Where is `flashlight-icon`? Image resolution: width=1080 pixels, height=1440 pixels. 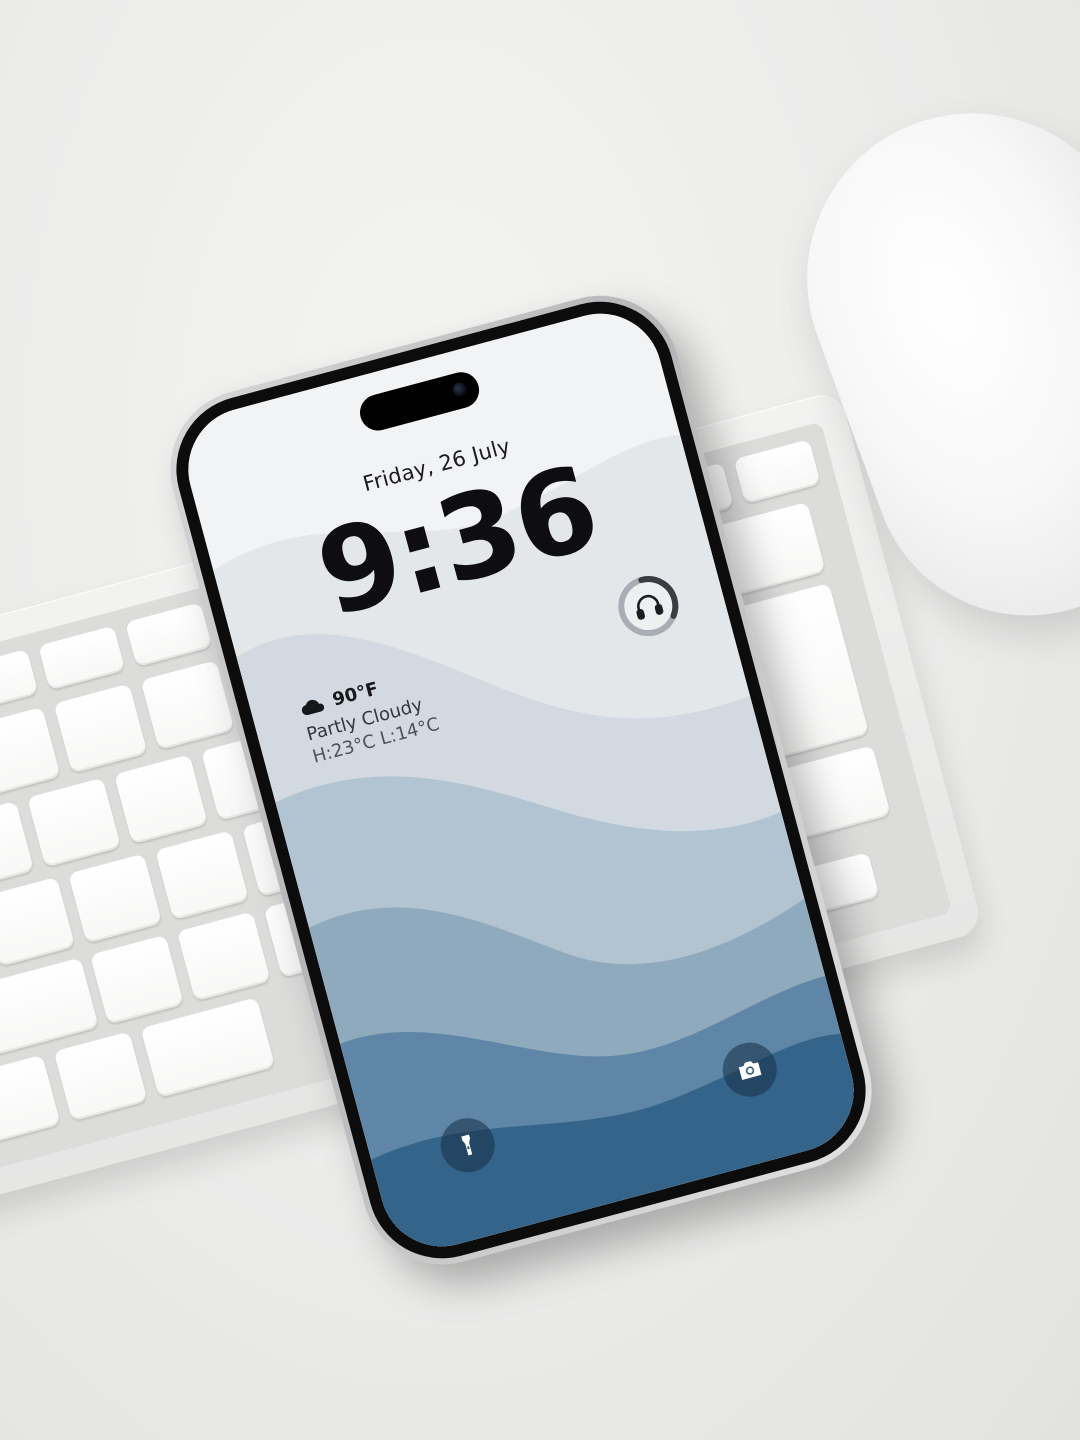 flashlight-icon is located at coordinates (467, 1145).